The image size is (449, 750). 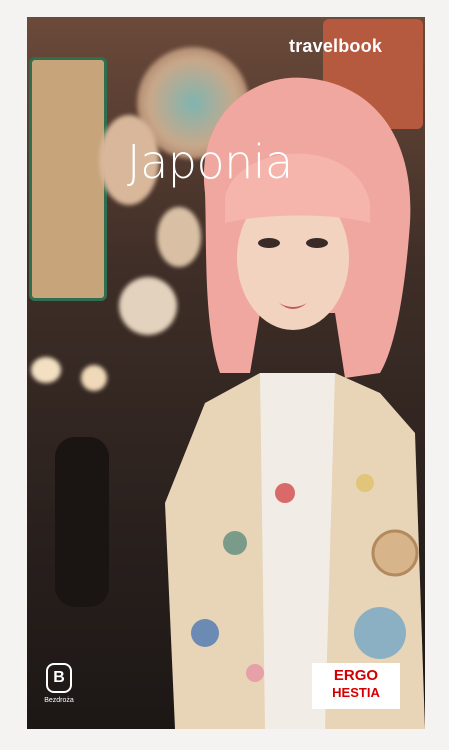 I want to click on eye-right, so click(x=317, y=243).